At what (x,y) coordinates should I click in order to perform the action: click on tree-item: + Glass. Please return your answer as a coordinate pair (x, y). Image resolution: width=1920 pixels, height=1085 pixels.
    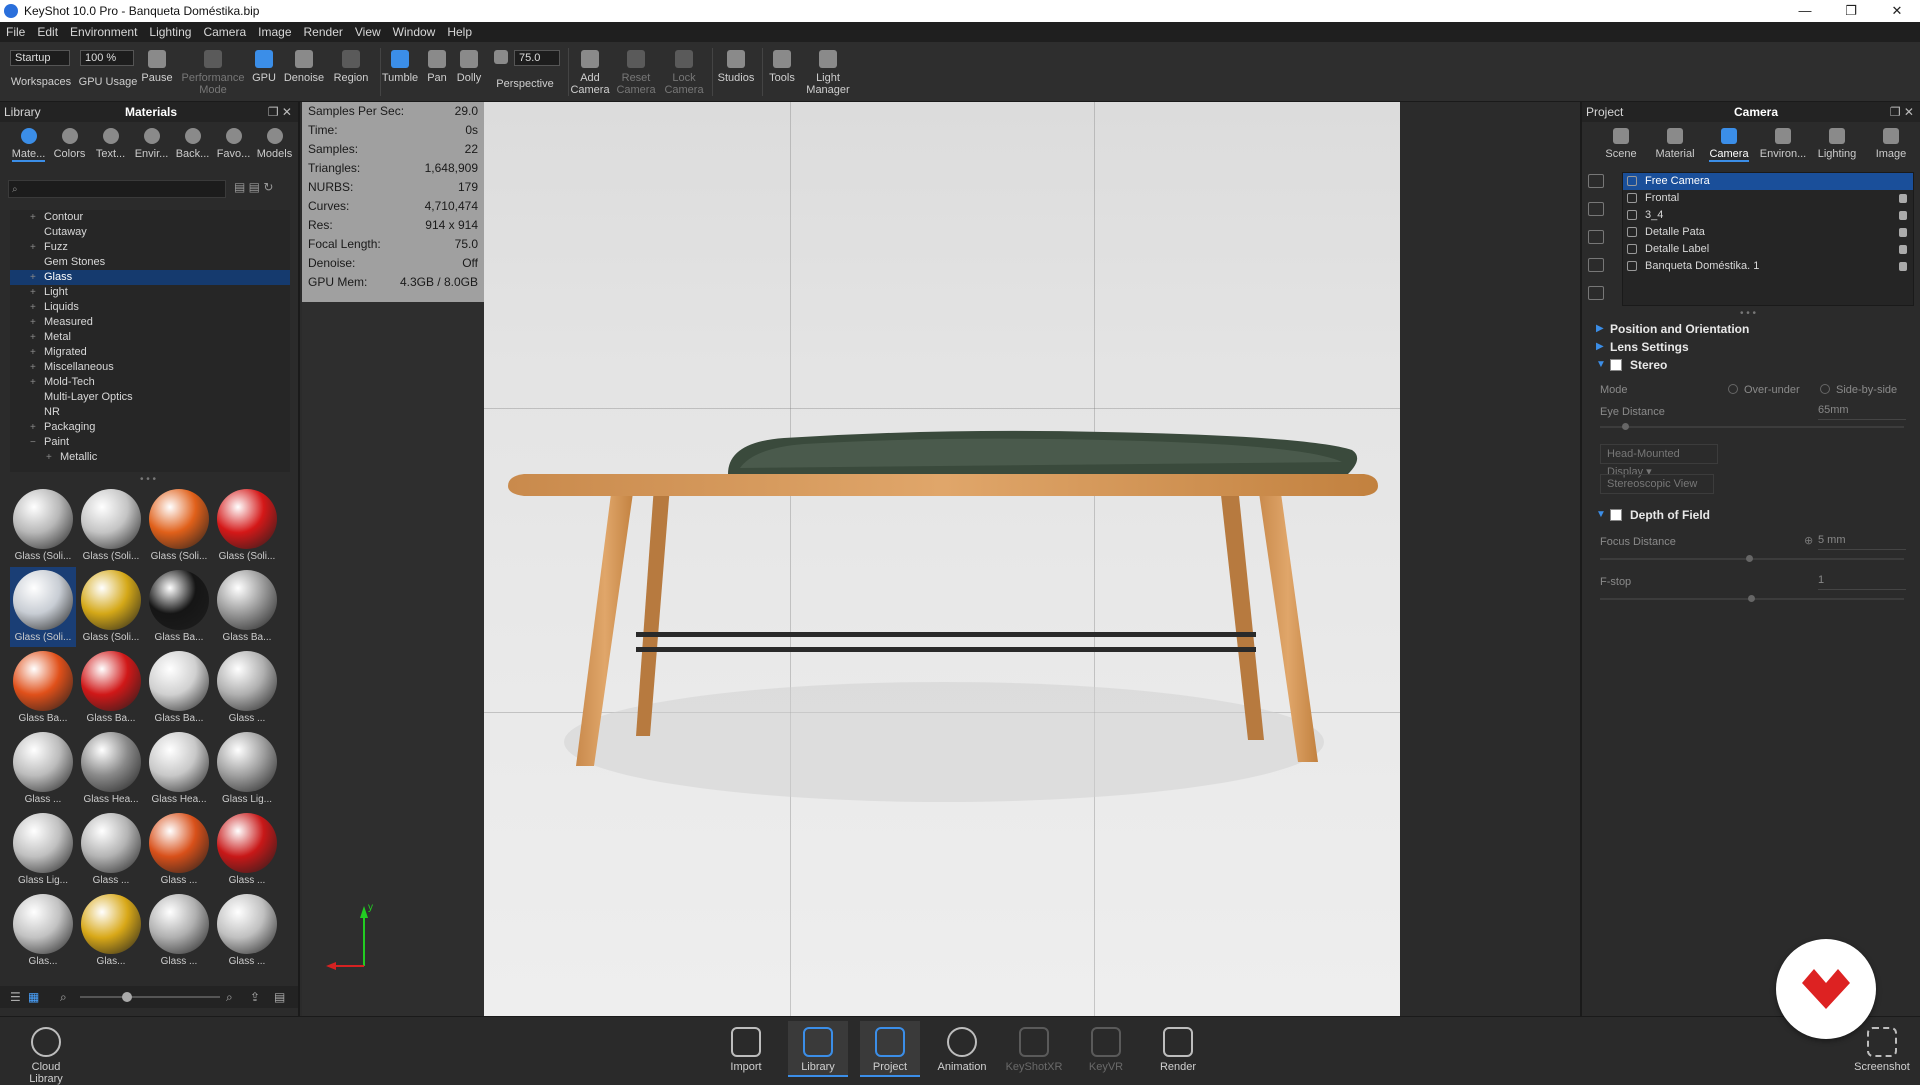
    Looking at the image, I should click on (150, 277).